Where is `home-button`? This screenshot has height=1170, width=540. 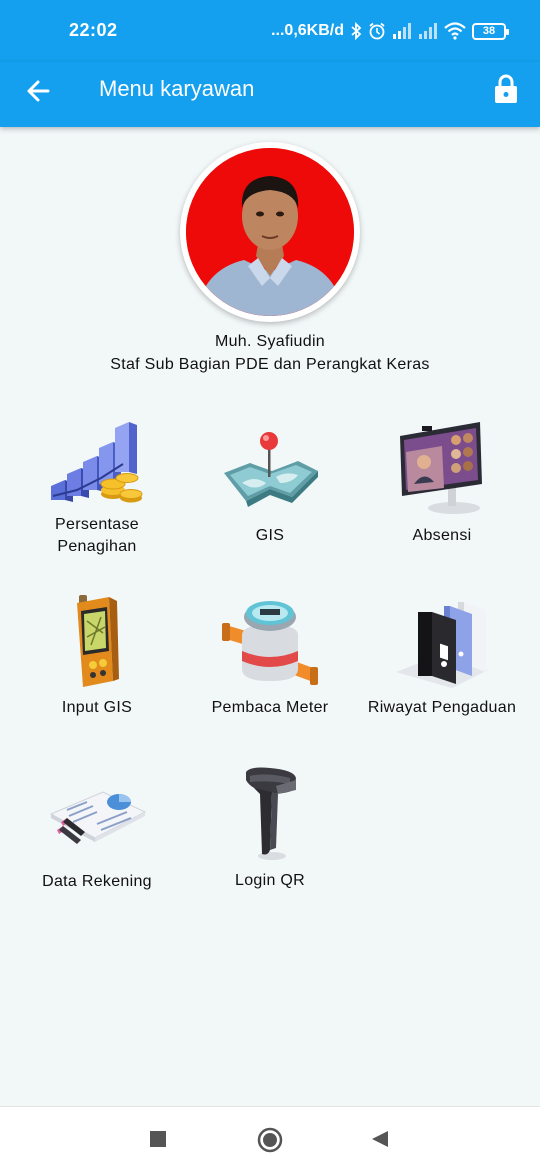 home-button is located at coordinates (270, 1140).